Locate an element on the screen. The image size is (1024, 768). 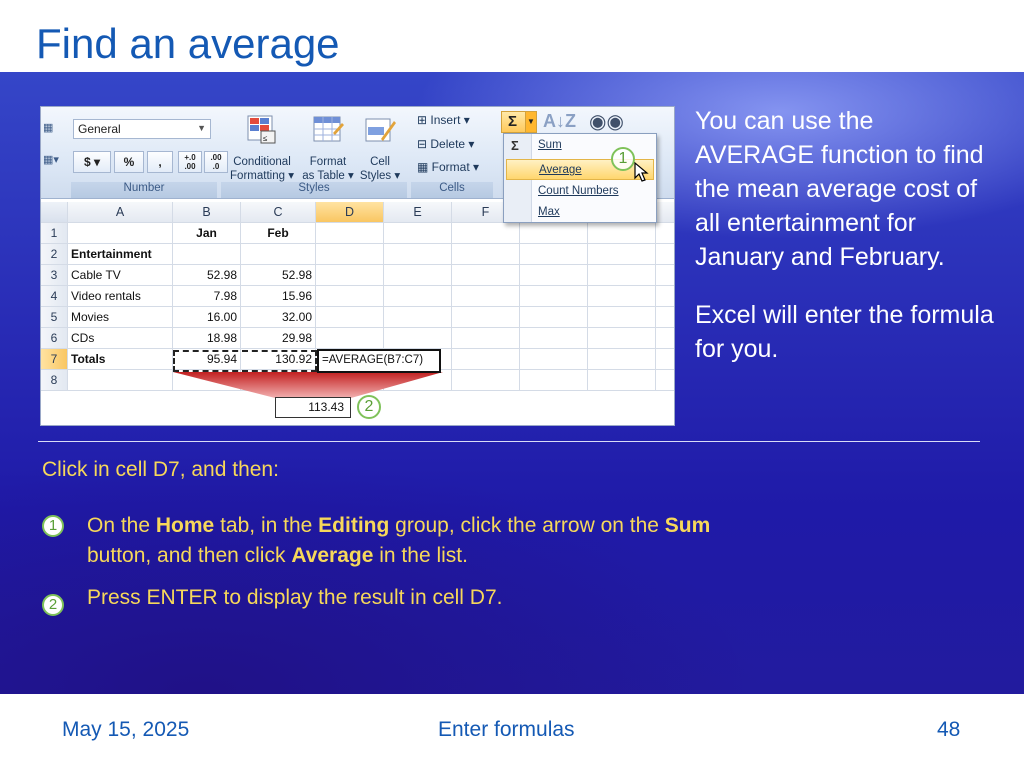
cell-a: Totals is located at coordinates (120, 359).